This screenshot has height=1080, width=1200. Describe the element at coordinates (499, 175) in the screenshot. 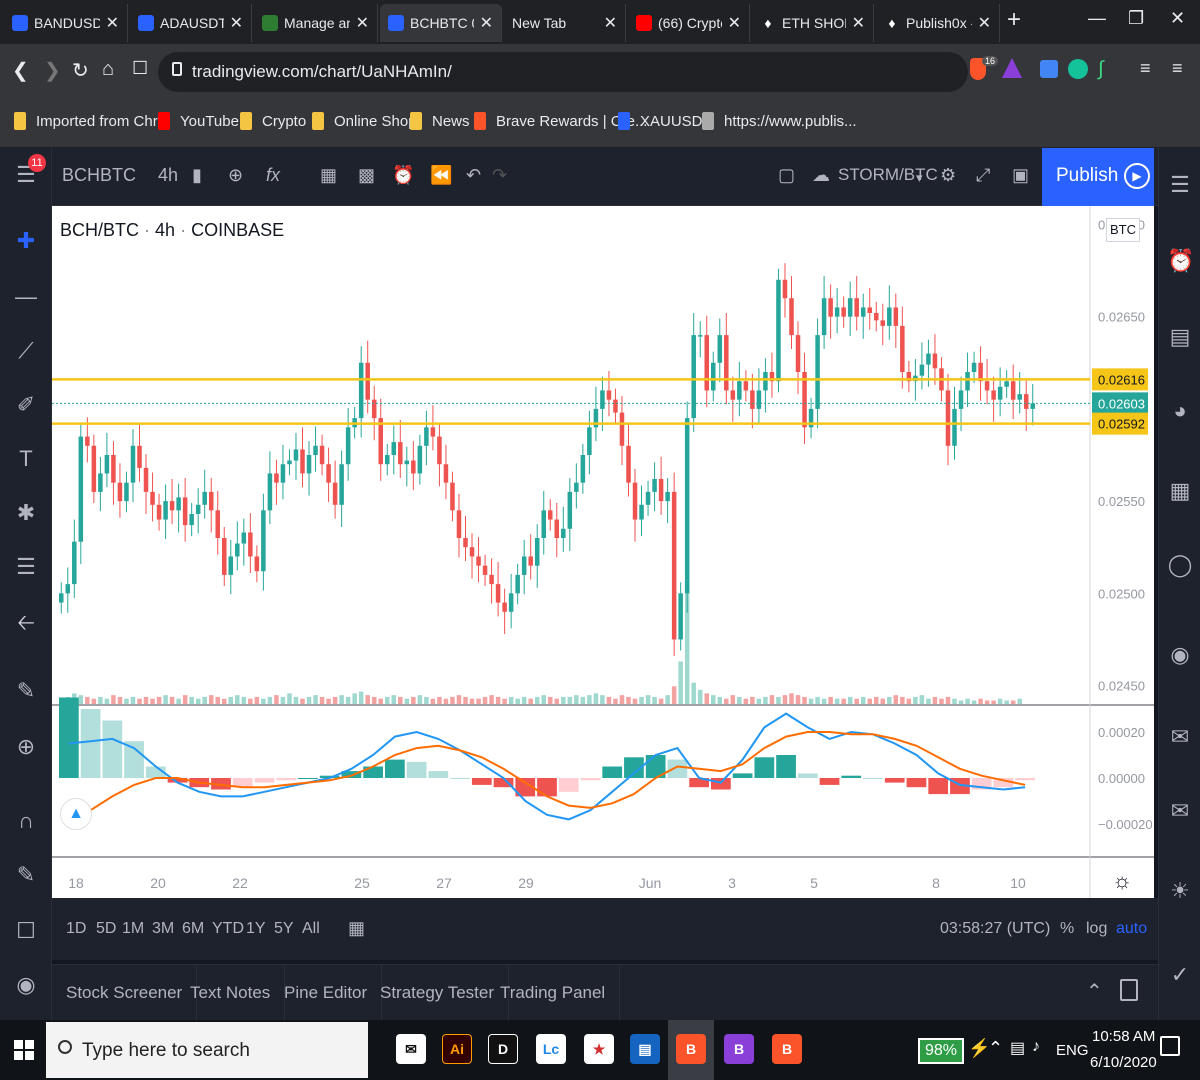

I see `redo-icon: ↷` at that location.